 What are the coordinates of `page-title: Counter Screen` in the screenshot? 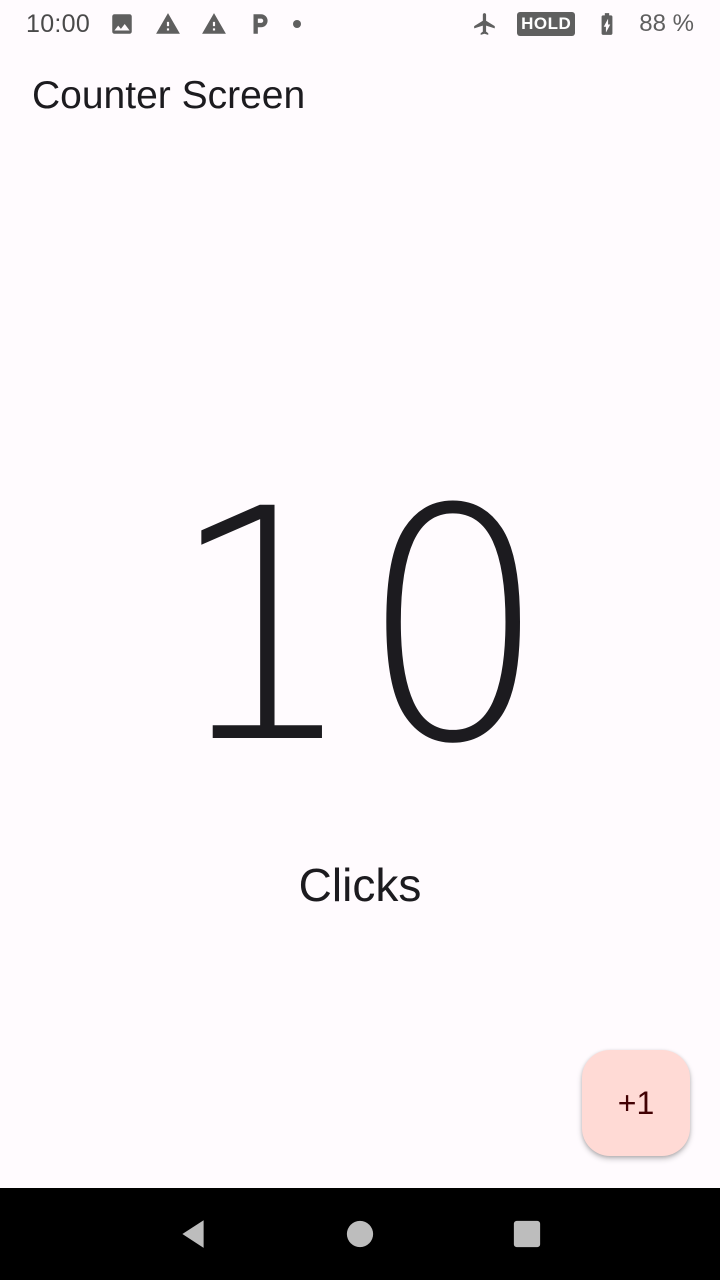 It's located at (169, 95).